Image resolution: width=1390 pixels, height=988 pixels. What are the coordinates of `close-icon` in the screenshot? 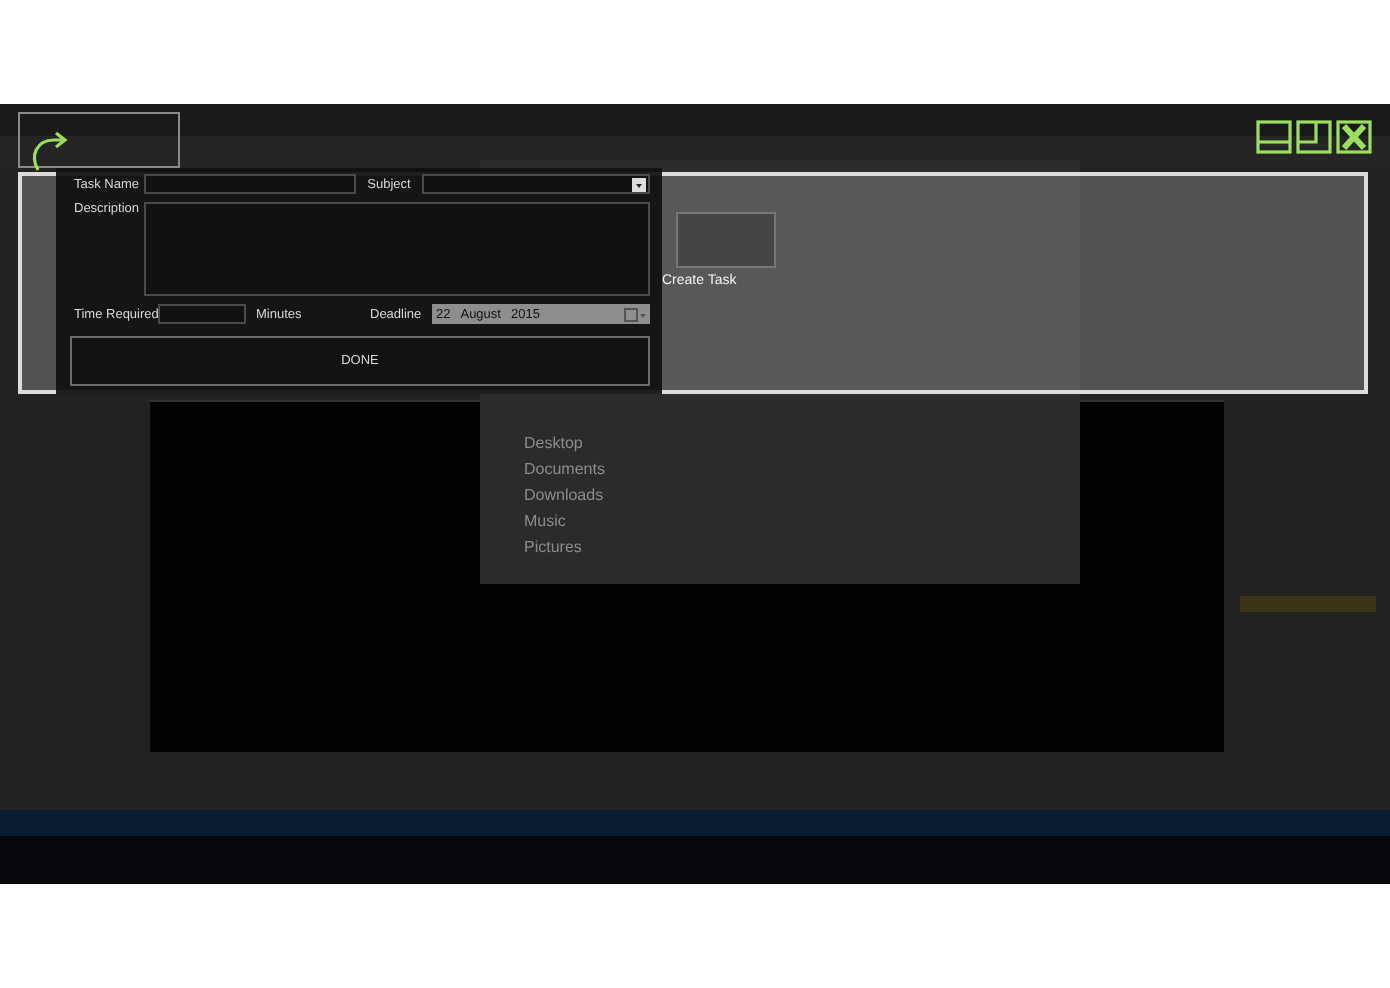 It's located at (1354, 137).